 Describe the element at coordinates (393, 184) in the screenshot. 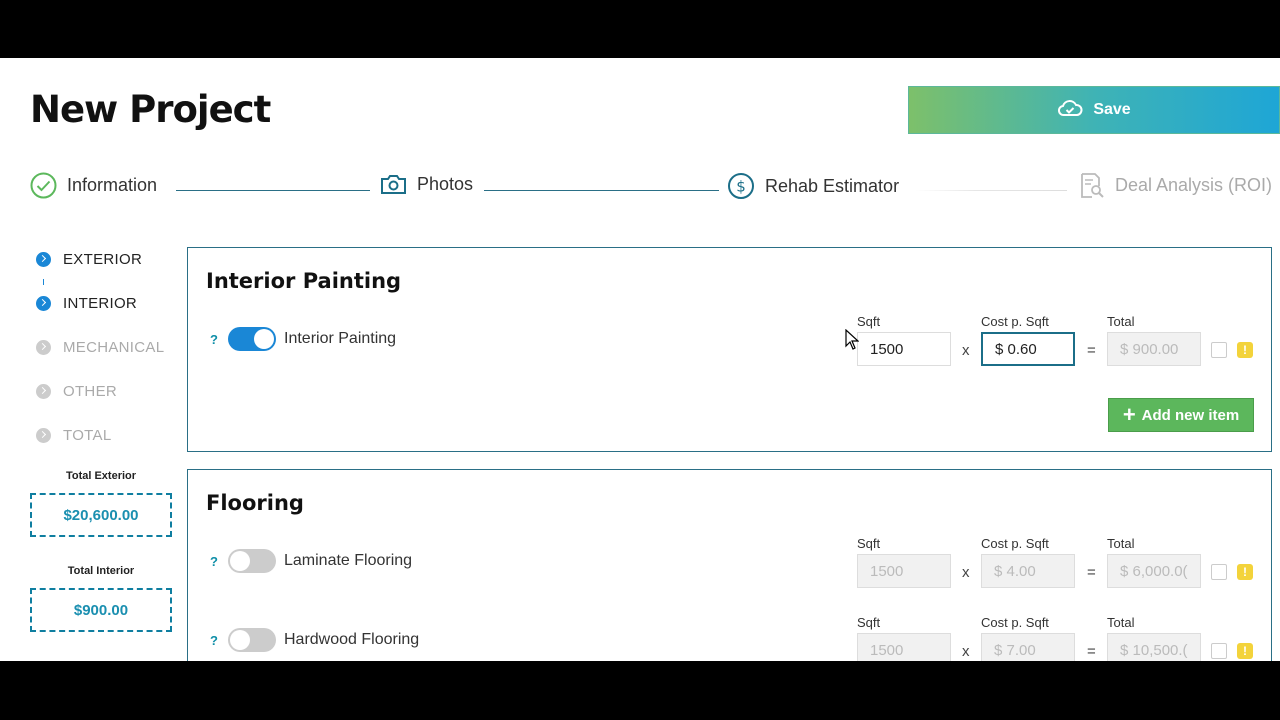

I see `camera-icon` at that location.